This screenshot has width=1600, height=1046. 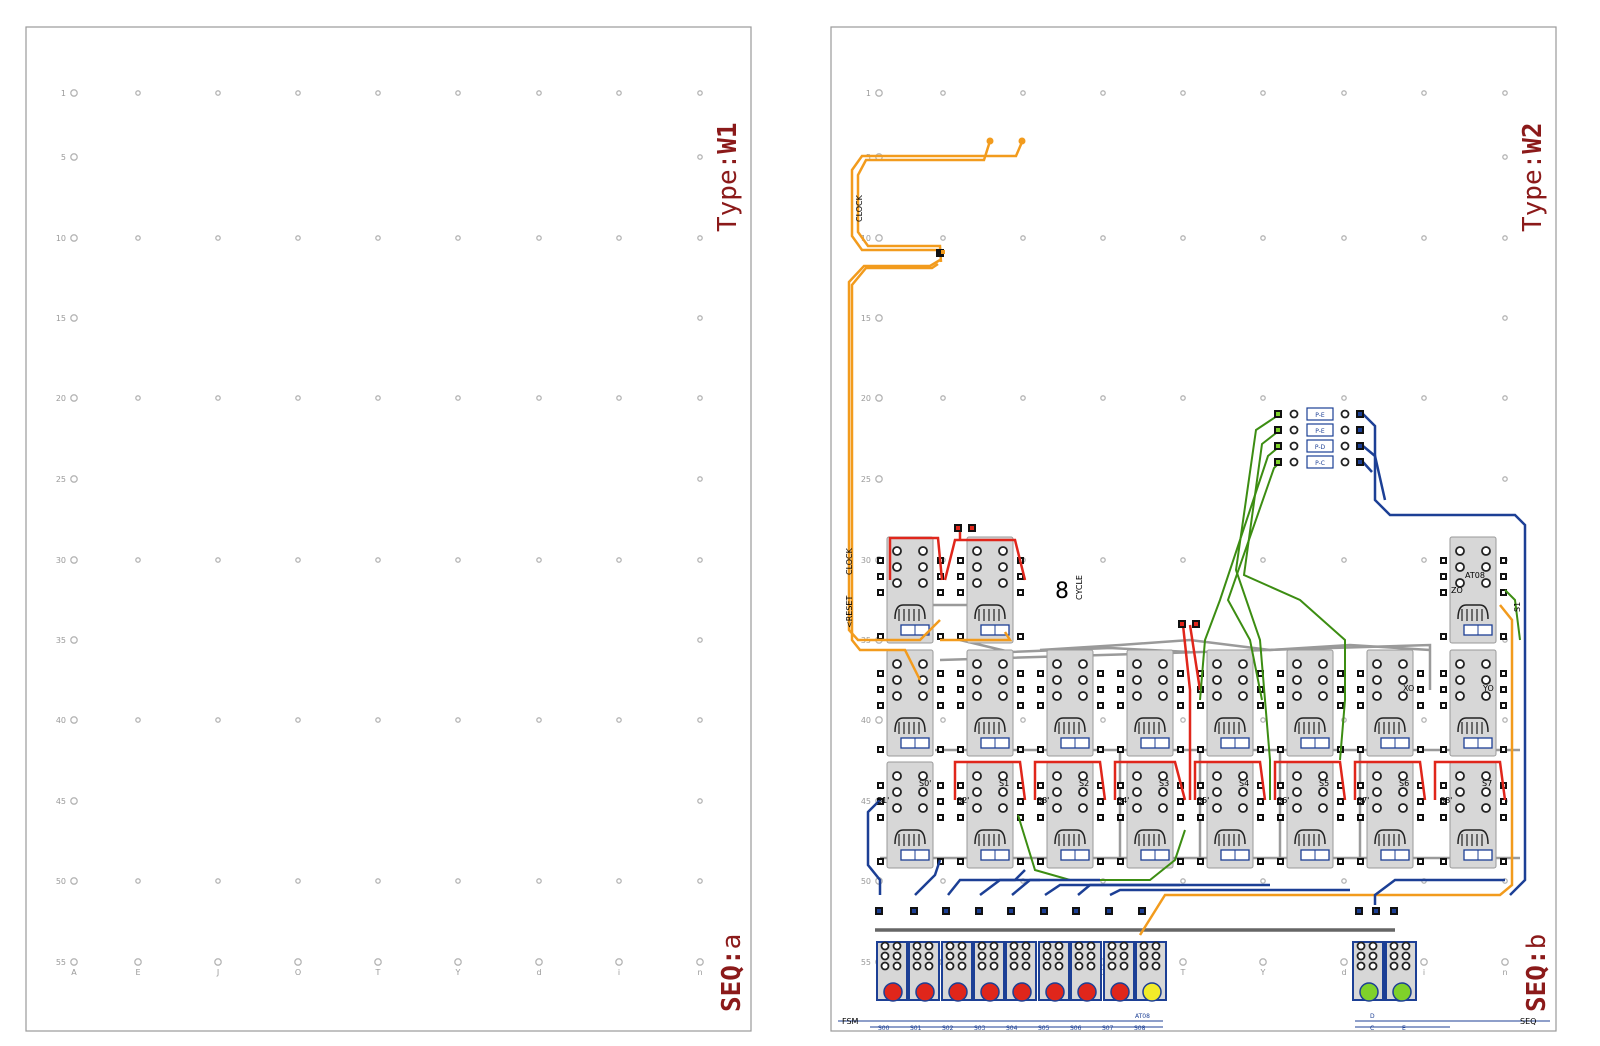 I want to click on w2-col-label: Y, so click(x=1263, y=972).